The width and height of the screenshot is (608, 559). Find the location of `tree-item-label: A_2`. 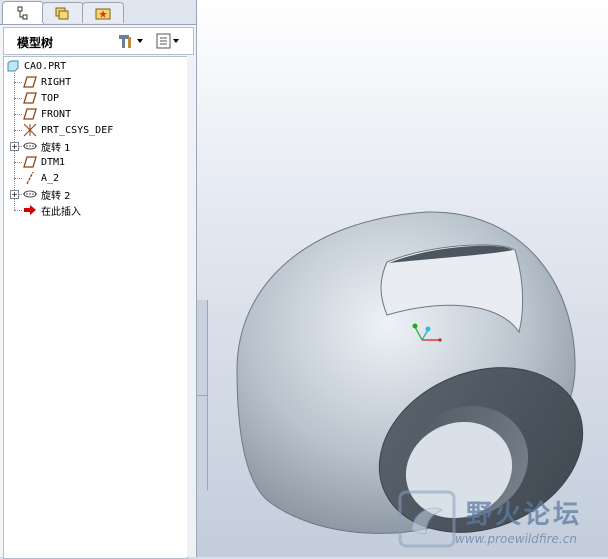

tree-item-label: A_2 is located at coordinates (50, 178).